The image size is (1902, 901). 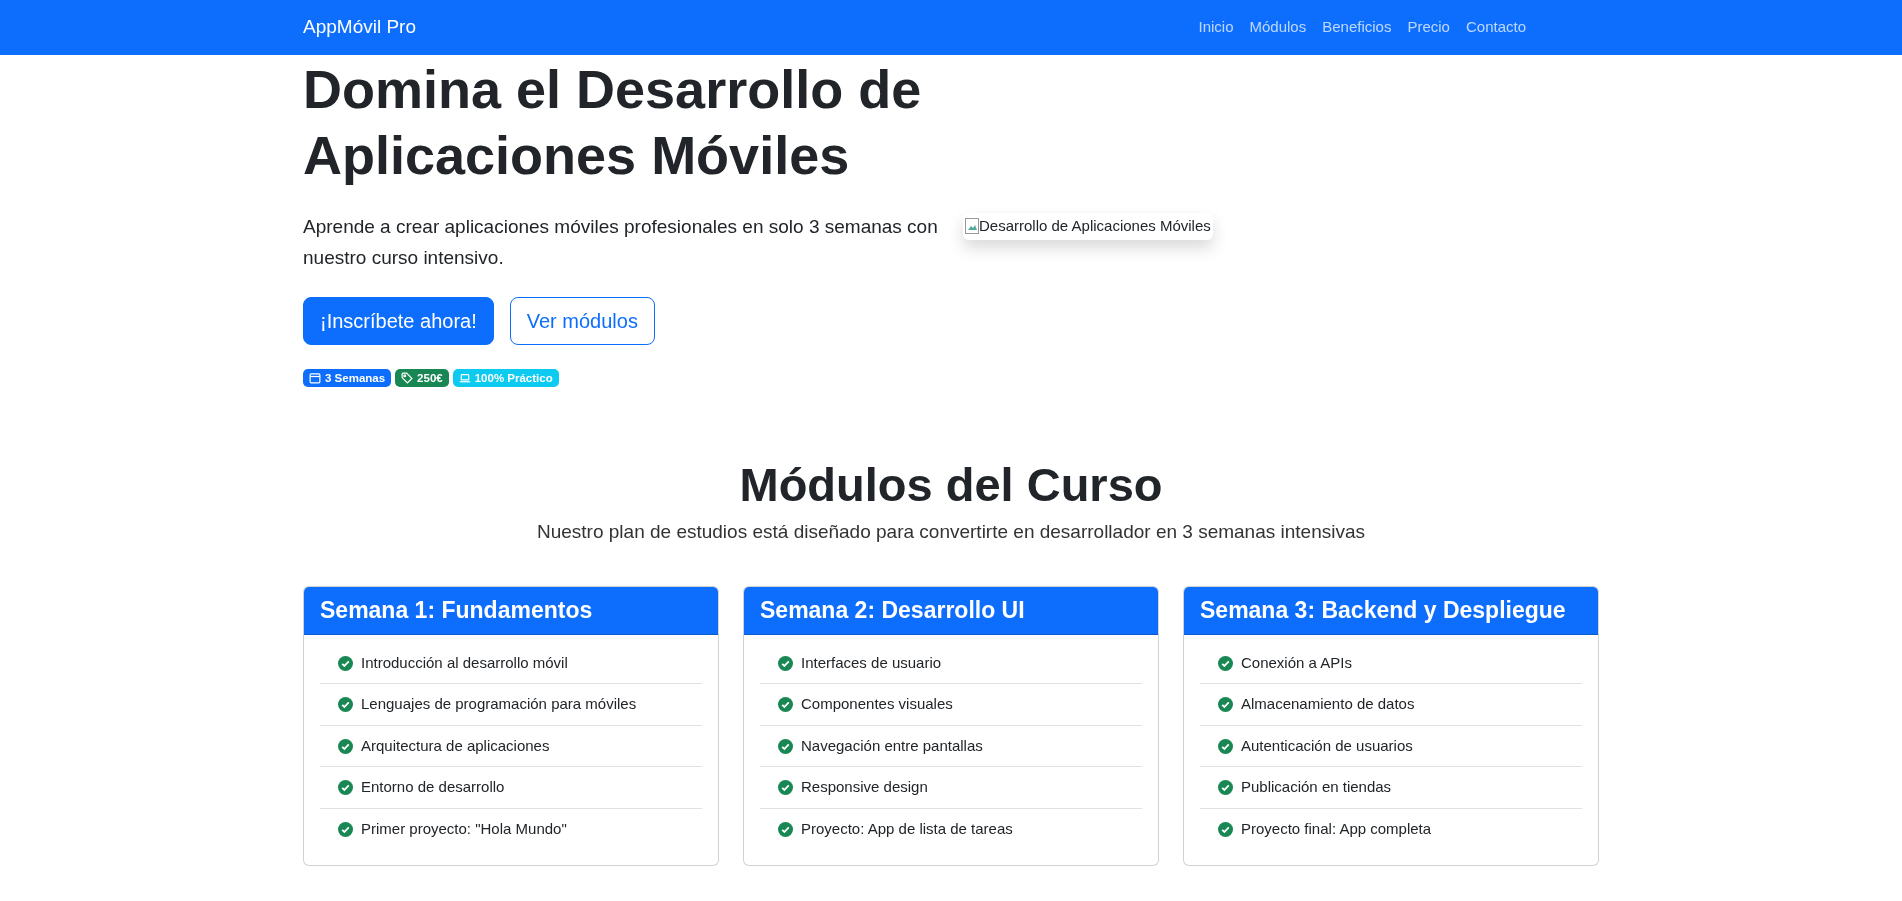 I want to click on card-title: Semana 3: Backend y Despliegue, so click(x=1391, y=611).